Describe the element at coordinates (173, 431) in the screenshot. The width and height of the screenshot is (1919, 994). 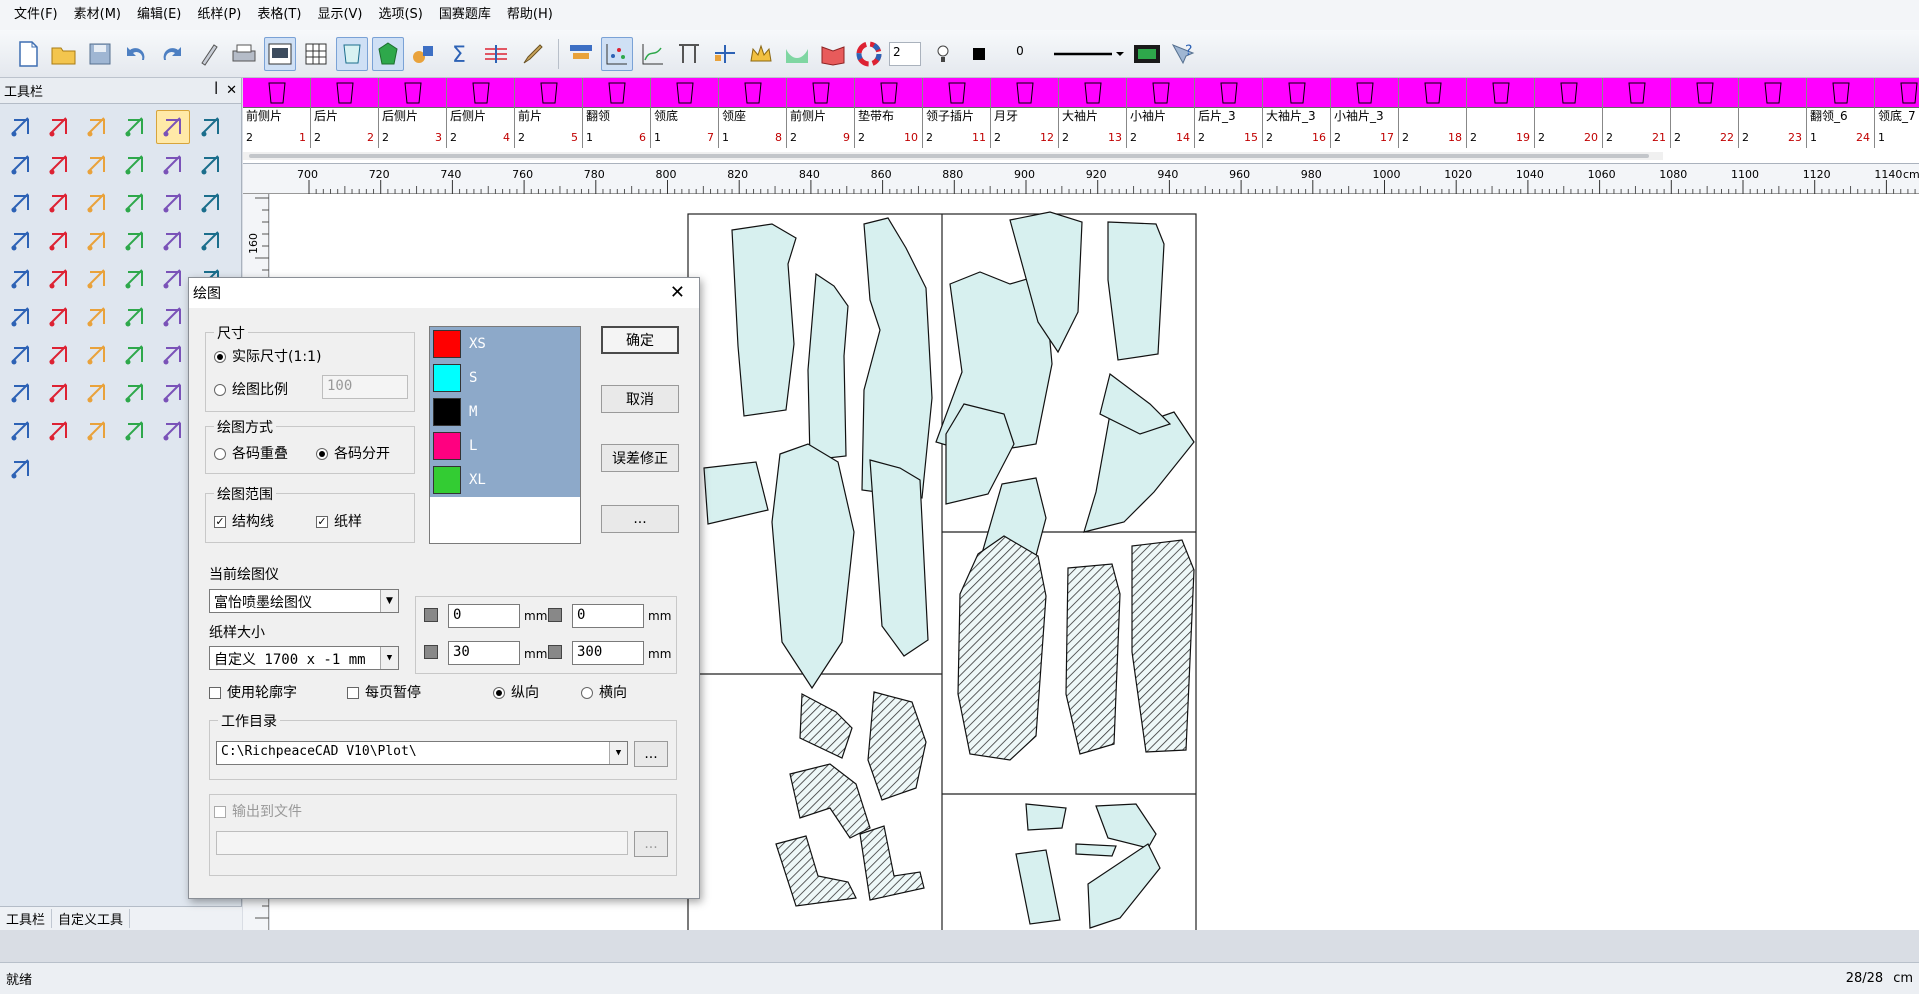
I see `stitch-icon` at that location.